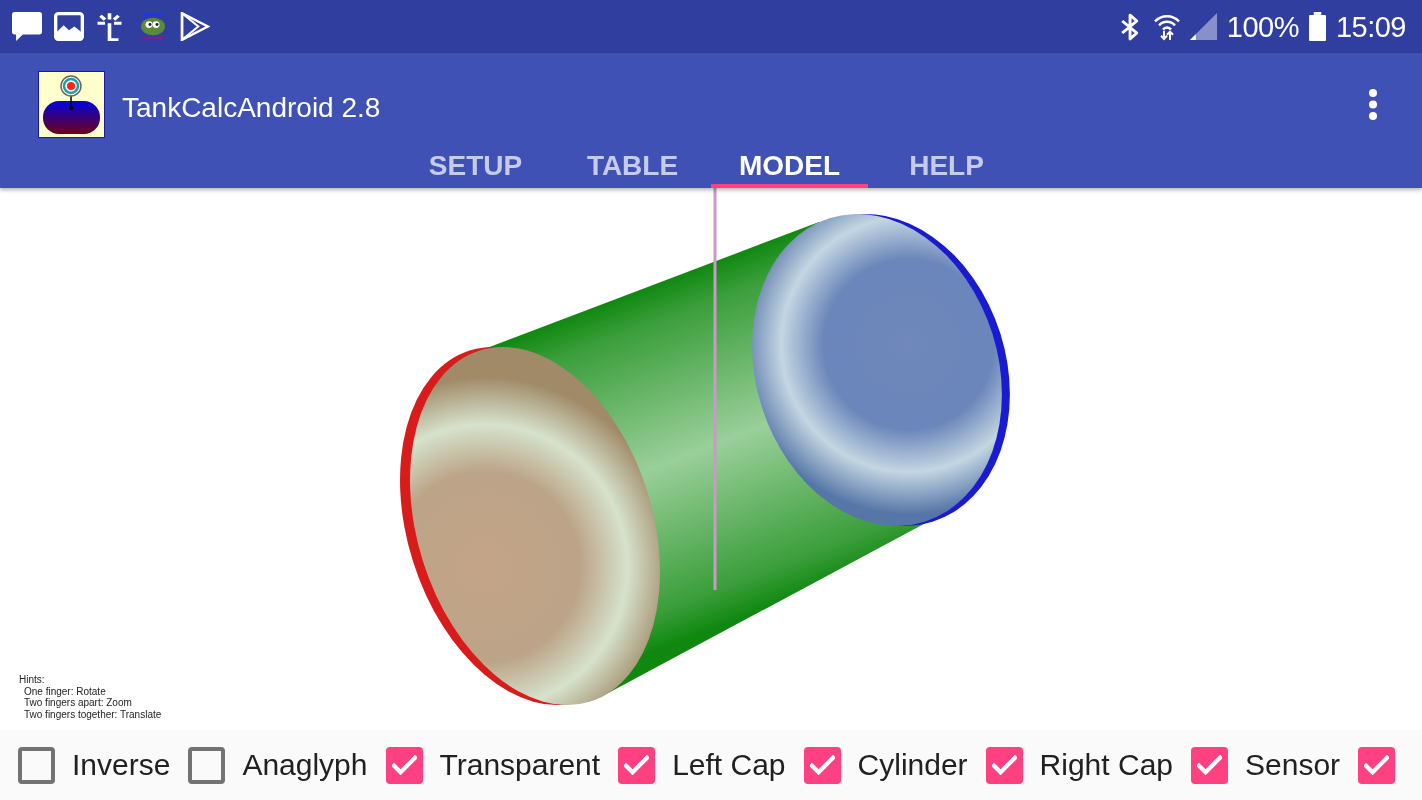  I want to click on cartoon-face-icon, so click(153, 26).